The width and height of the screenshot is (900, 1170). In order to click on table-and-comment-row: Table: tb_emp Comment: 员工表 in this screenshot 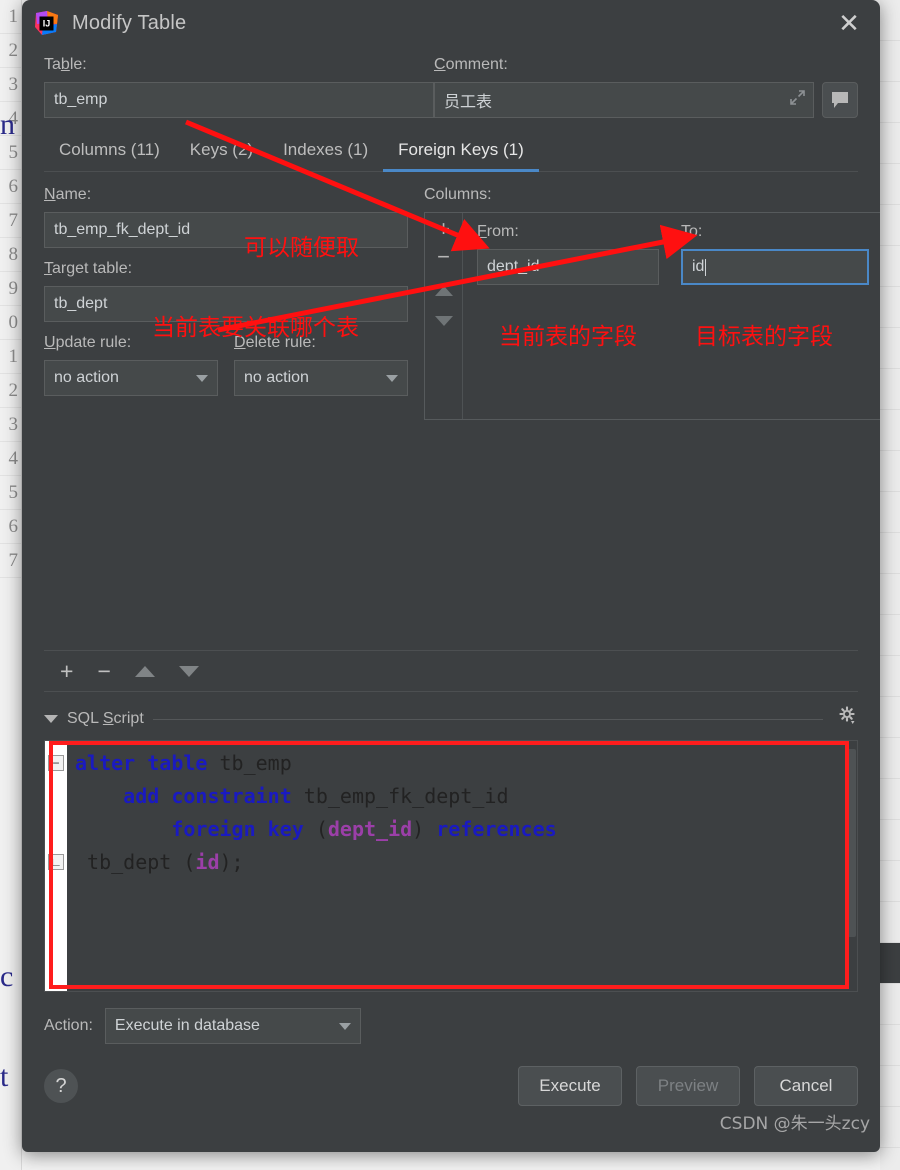, I will do `click(451, 87)`.